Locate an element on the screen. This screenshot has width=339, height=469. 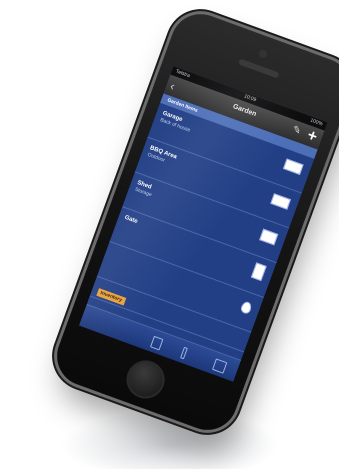
info-icon is located at coordinates (184, 353).